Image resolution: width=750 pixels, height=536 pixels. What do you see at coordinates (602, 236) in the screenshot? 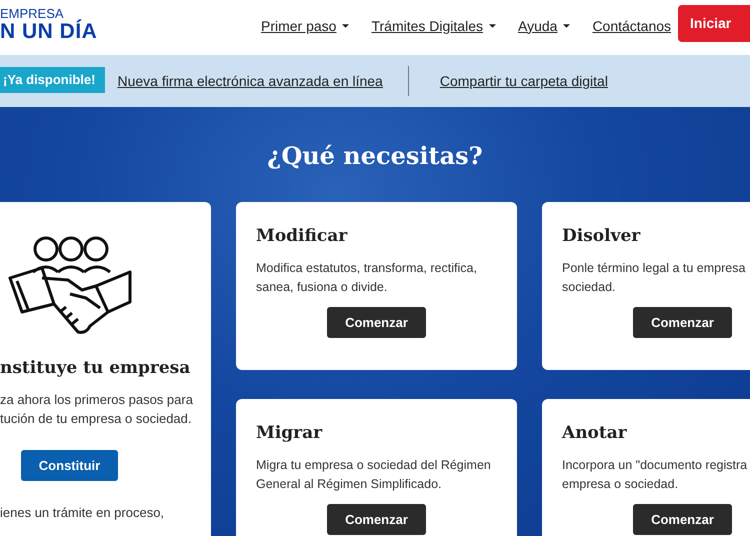
I see `card-title: Disolver` at bounding box center [602, 236].